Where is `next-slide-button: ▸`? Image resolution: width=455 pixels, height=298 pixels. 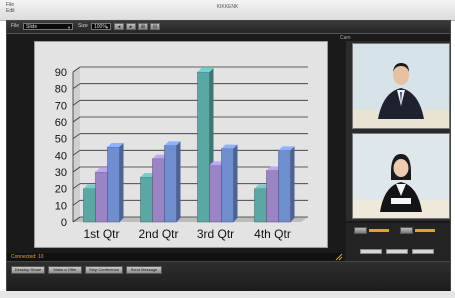
next-slide-button: ▸ is located at coordinates (131, 26).